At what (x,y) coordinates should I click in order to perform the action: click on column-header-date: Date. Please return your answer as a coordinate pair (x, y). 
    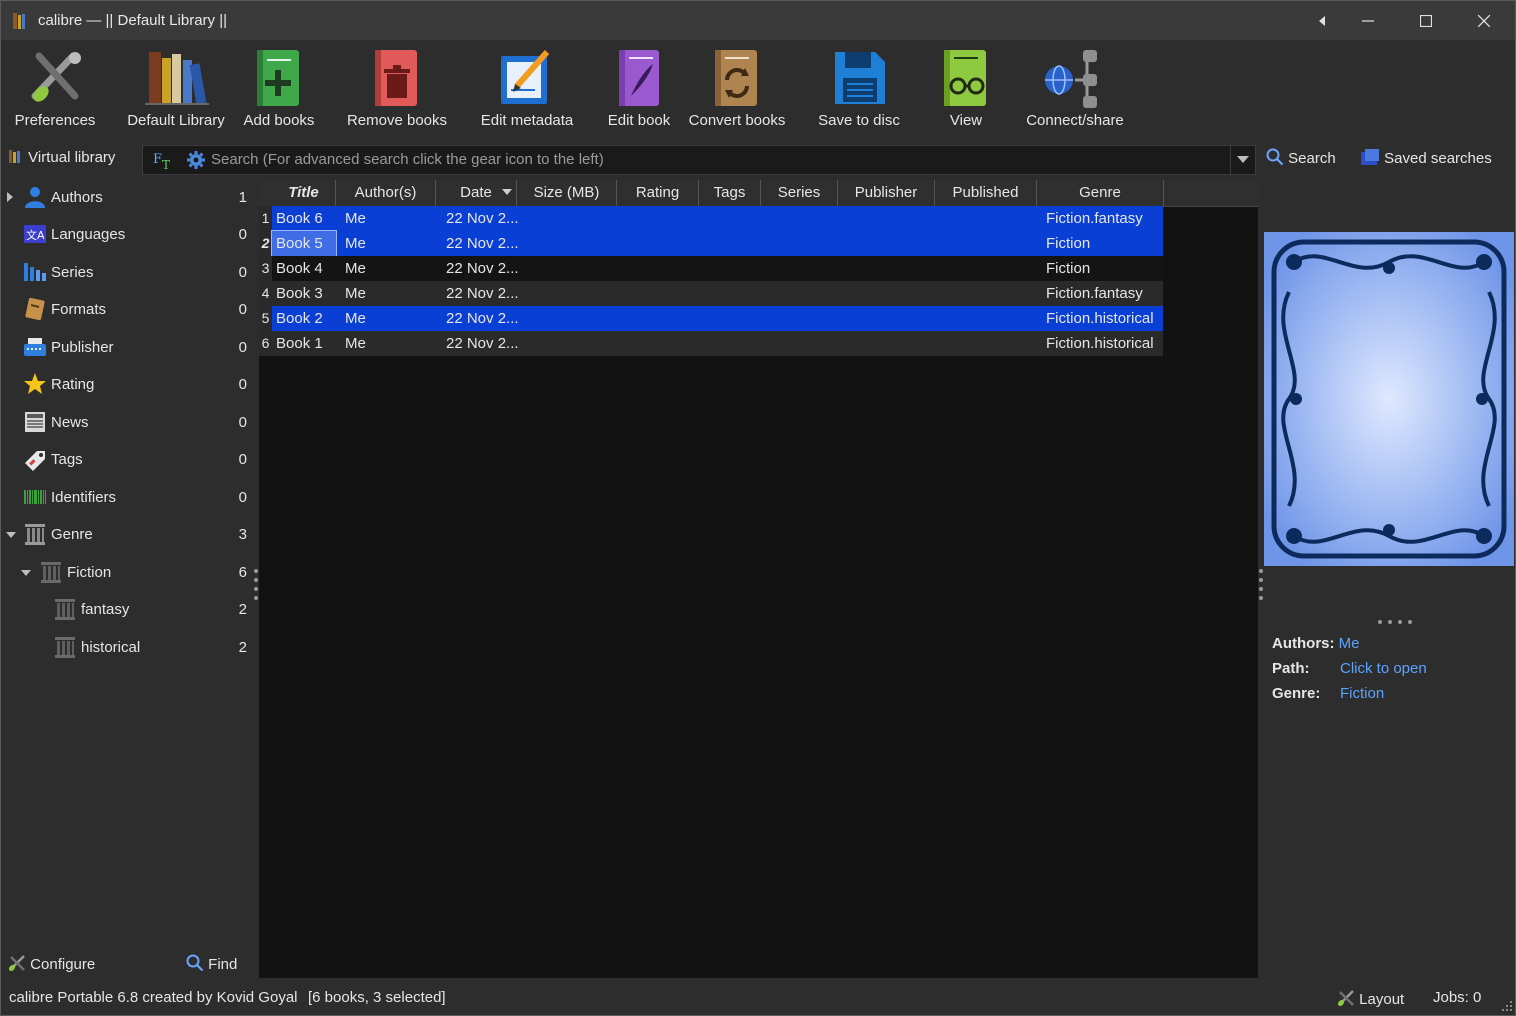
    Looking at the image, I should click on (476, 193).